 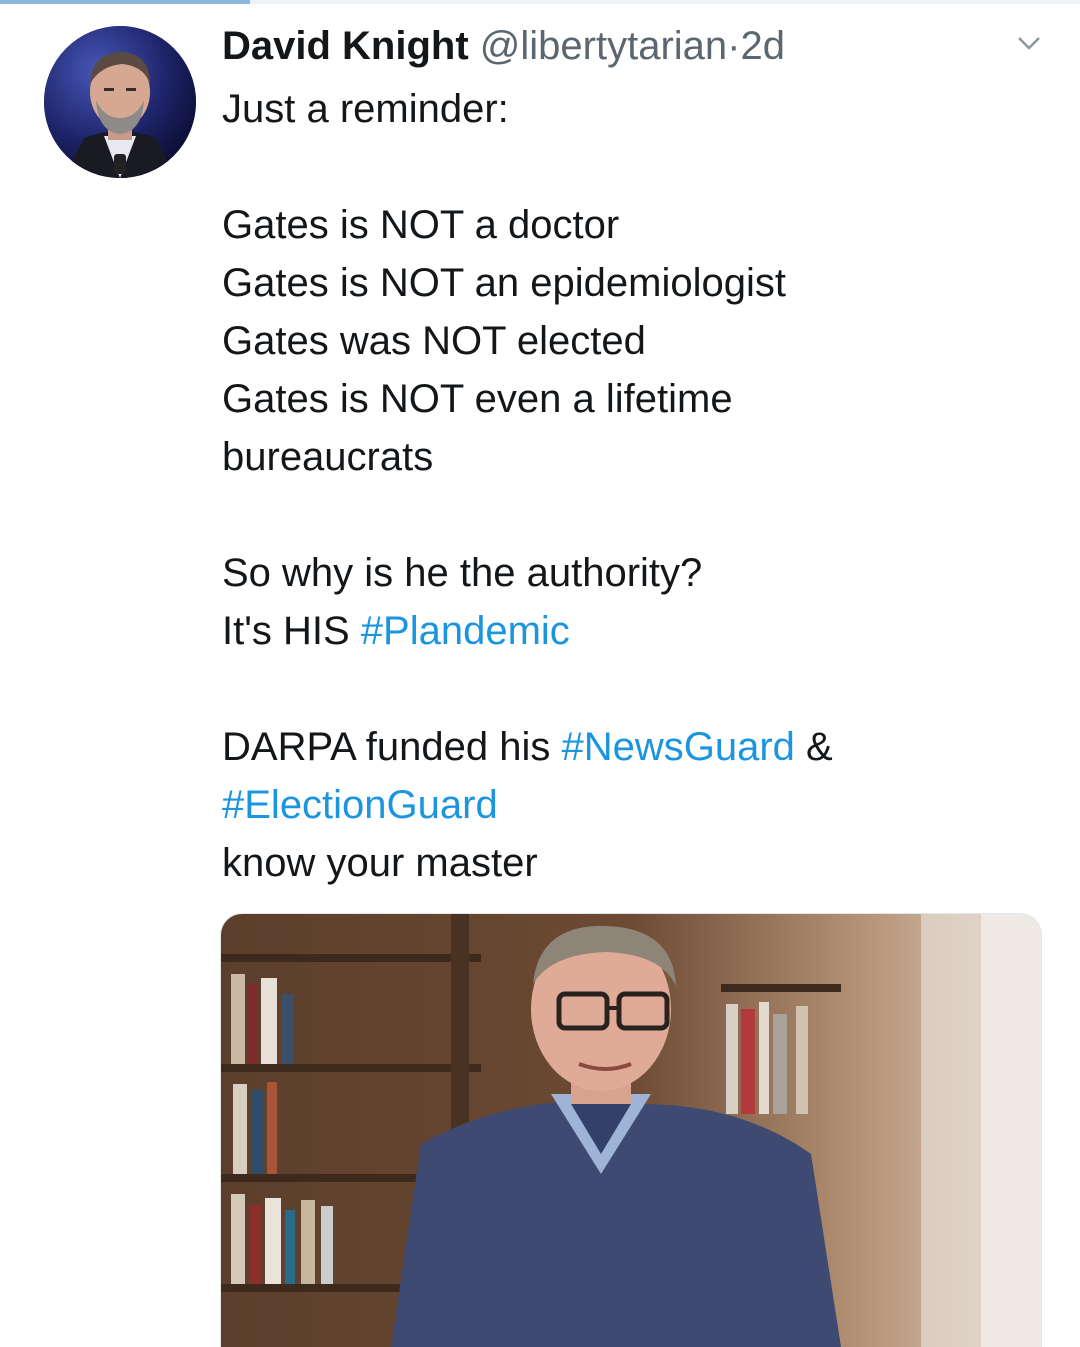 I want to click on text-line: So why is he the authority?, so click(x=462, y=573).